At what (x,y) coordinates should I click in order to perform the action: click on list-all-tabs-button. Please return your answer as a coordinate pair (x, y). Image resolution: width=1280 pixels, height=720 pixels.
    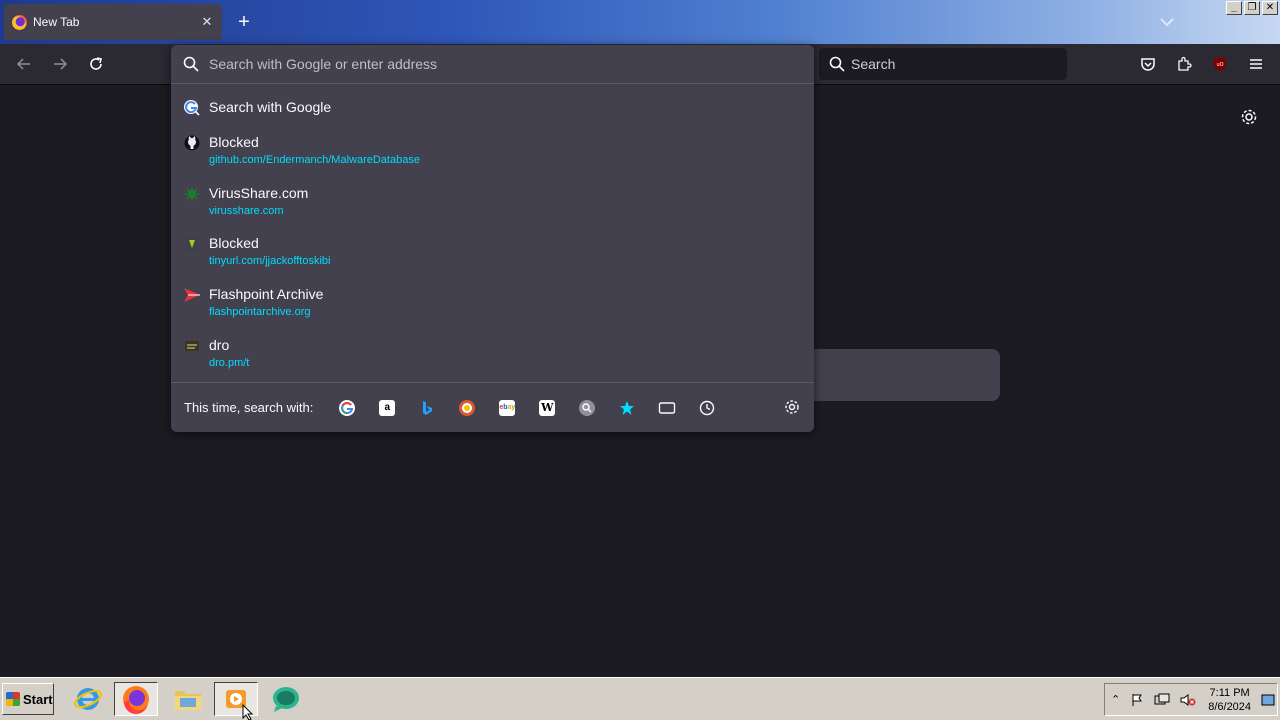
    Looking at the image, I should click on (1167, 22).